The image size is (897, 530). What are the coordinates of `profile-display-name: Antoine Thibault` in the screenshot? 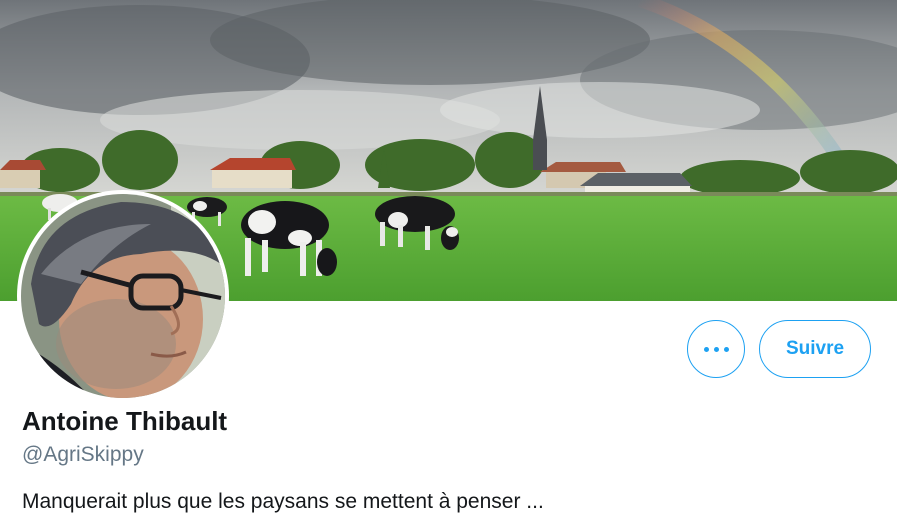 It's located at (125, 421).